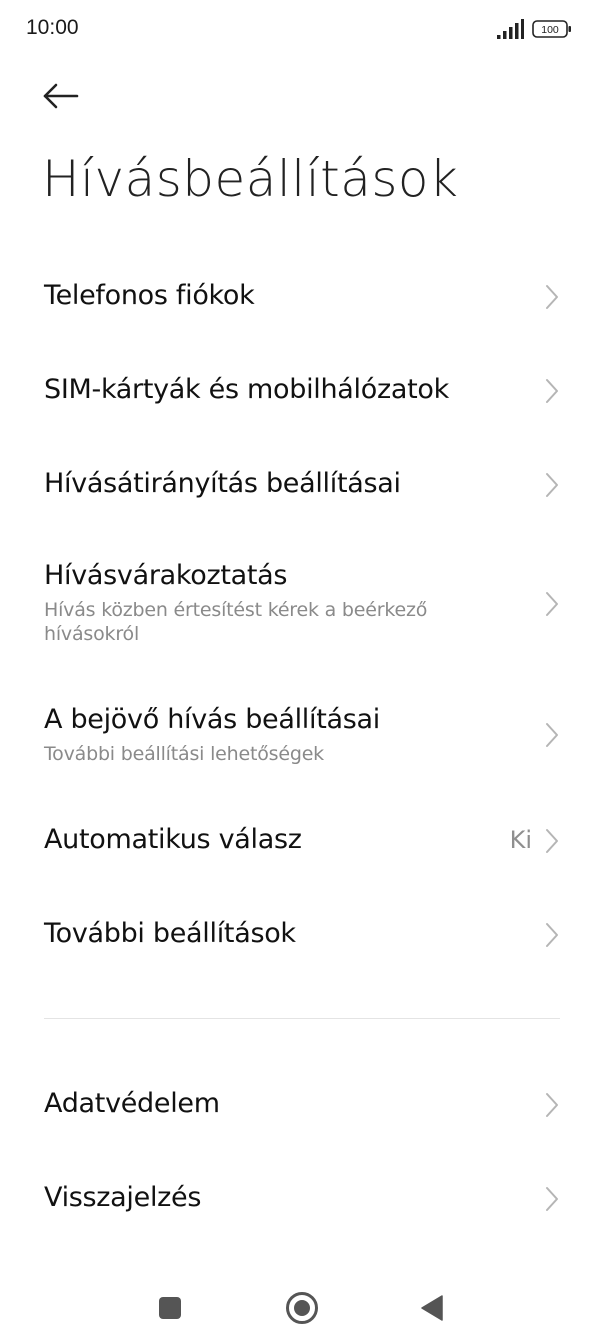 This screenshot has width=604, height=1344. What do you see at coordinates (132, 1103) in the screenshot?
I see `settings-item-title: Adatvédelem` at bounding box center [132, 1103].